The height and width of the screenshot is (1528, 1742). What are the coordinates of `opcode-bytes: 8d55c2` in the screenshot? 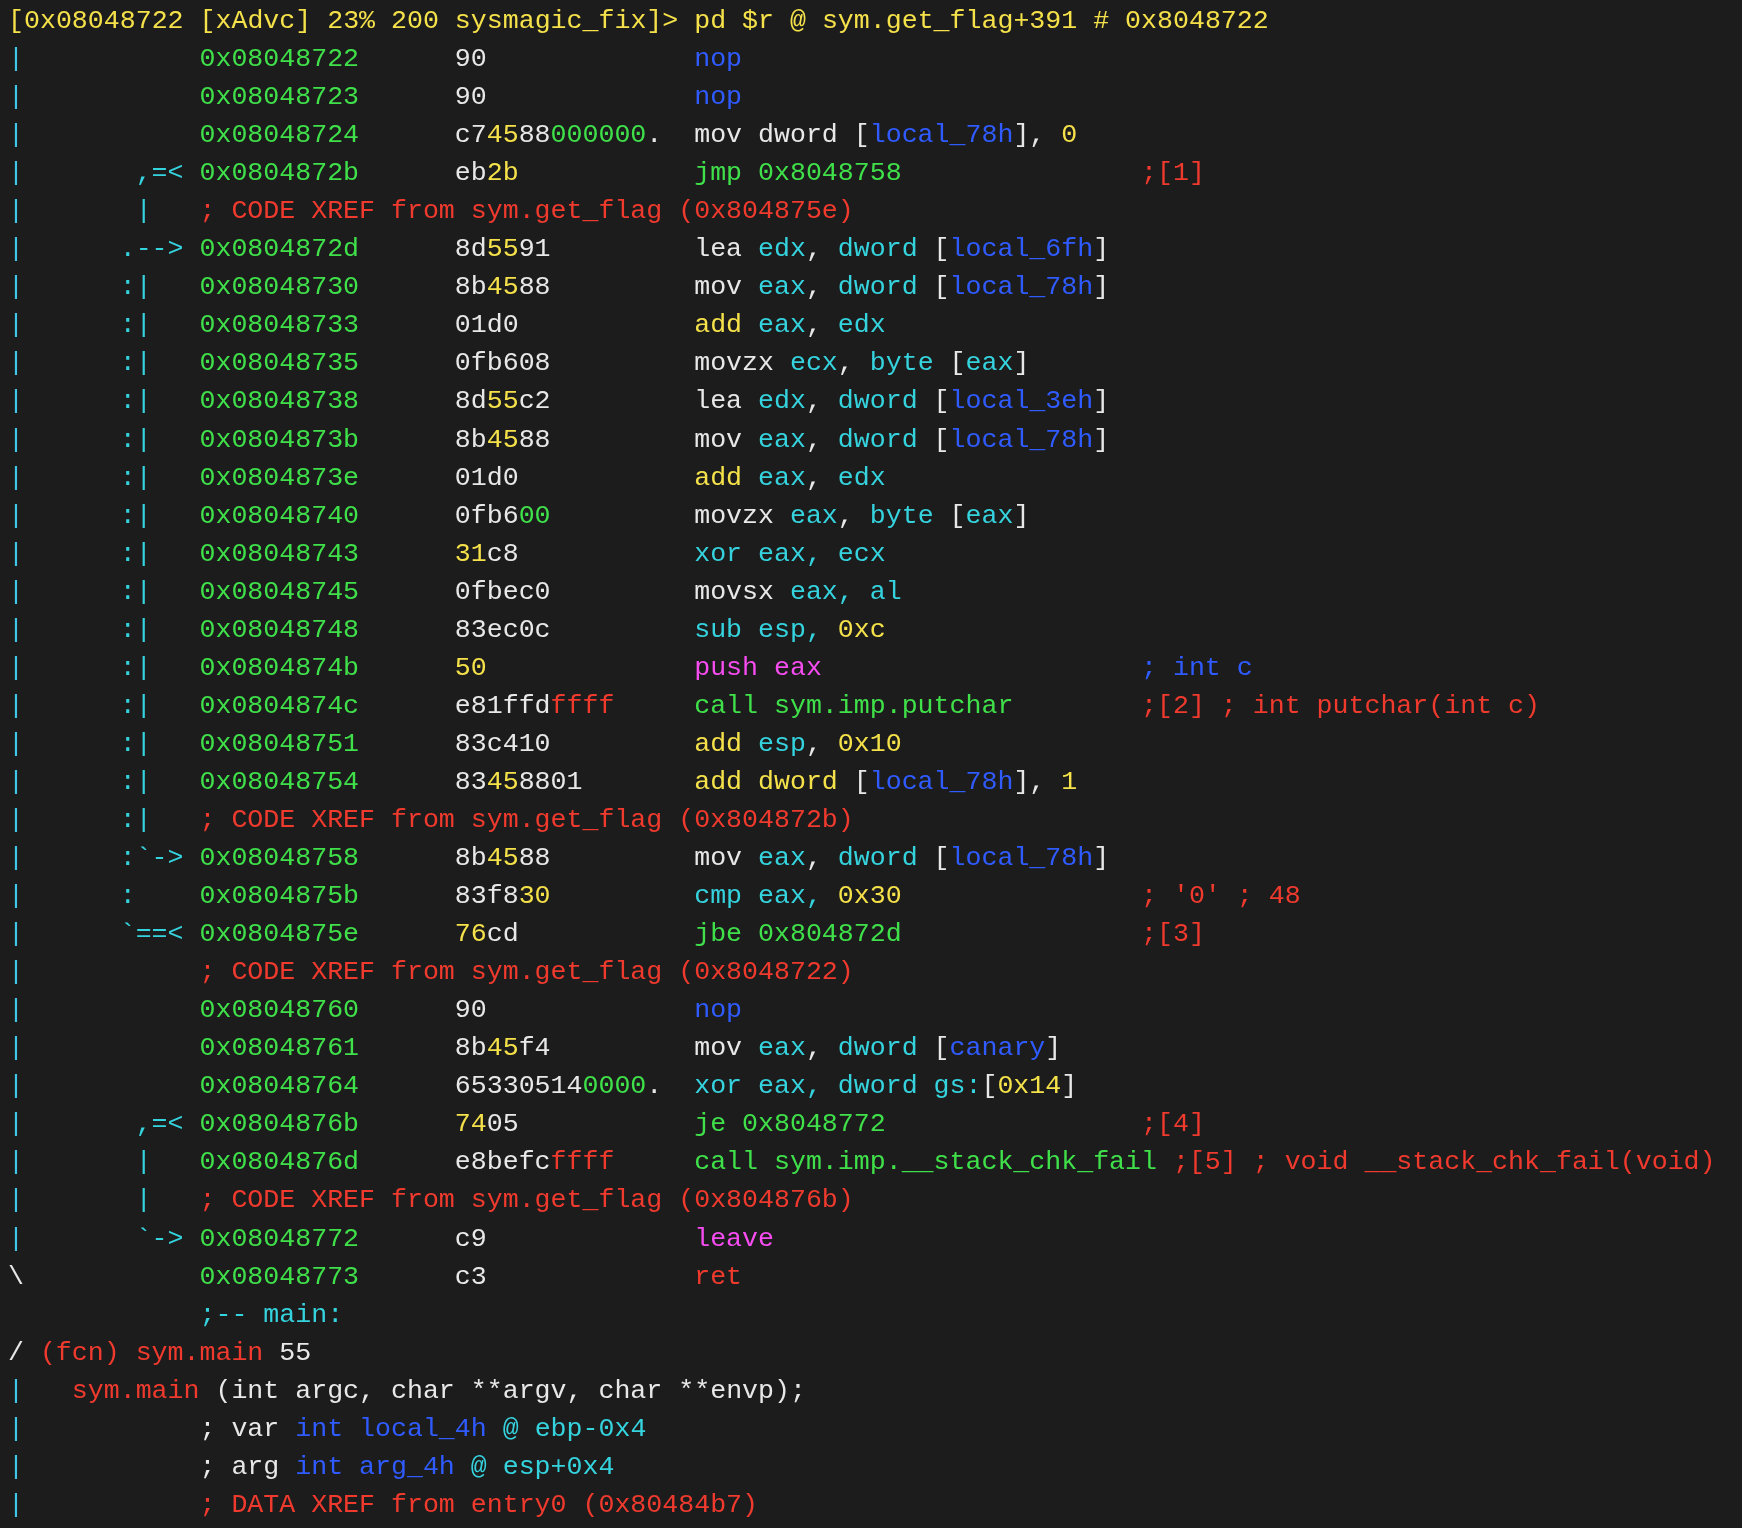 It's located at (502, 402).